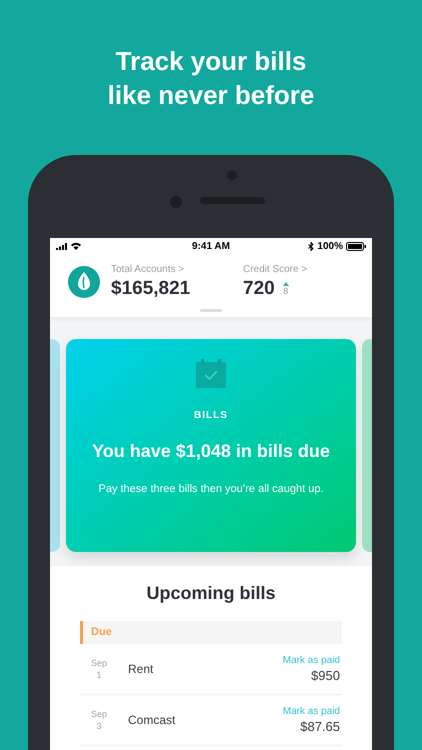 This screenshot has height=750, width=422. I want to click on signal-icon, so click(62, 246).